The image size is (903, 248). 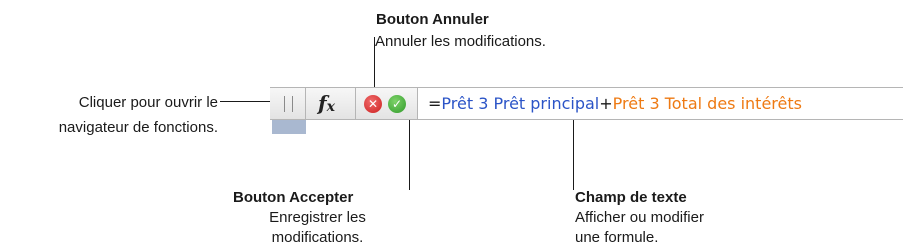 I want to click on accepter-callout-desc1: Enregistrer les, so click(x=317, y=217).